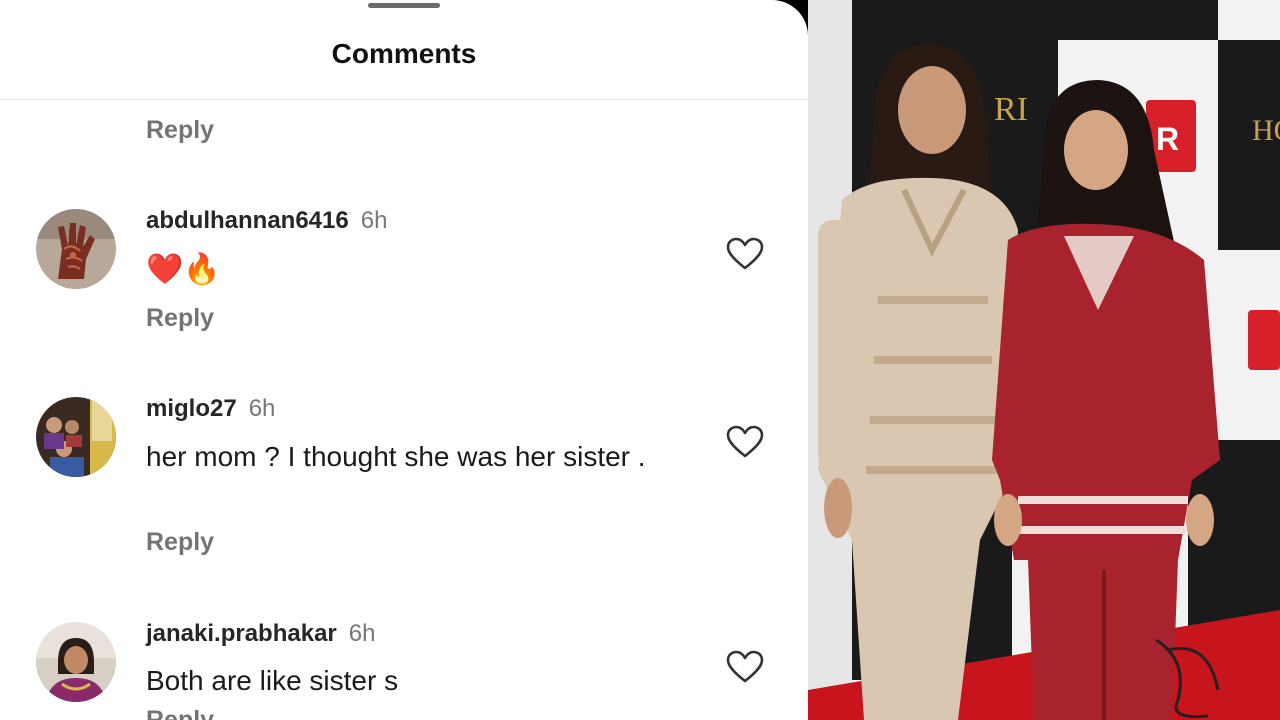 The width and height of the screenshot is (1280, 720). I want to click on sheet-title: Comments, so click(404, 53).